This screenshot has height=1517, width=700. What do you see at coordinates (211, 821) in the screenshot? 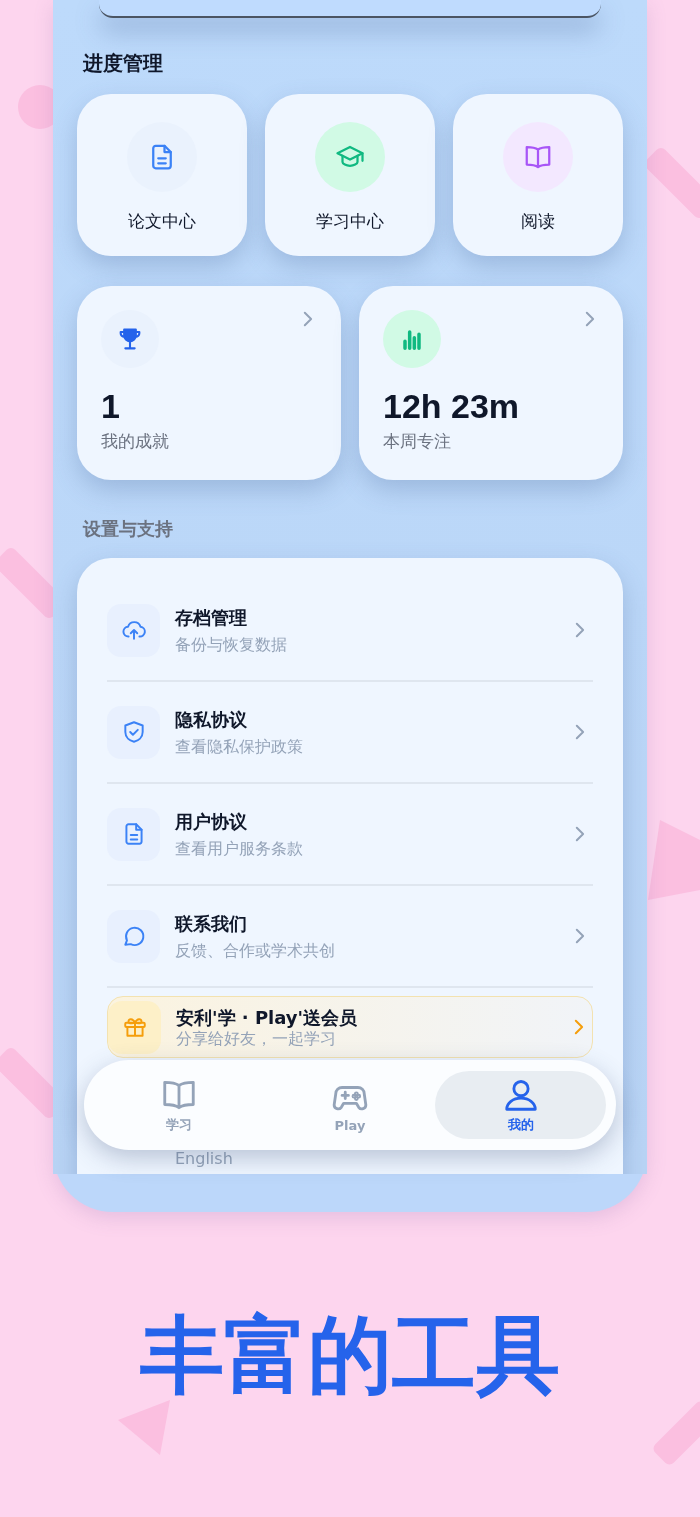
I see `row-title: 用户协议` at bounding box center [211, 821].